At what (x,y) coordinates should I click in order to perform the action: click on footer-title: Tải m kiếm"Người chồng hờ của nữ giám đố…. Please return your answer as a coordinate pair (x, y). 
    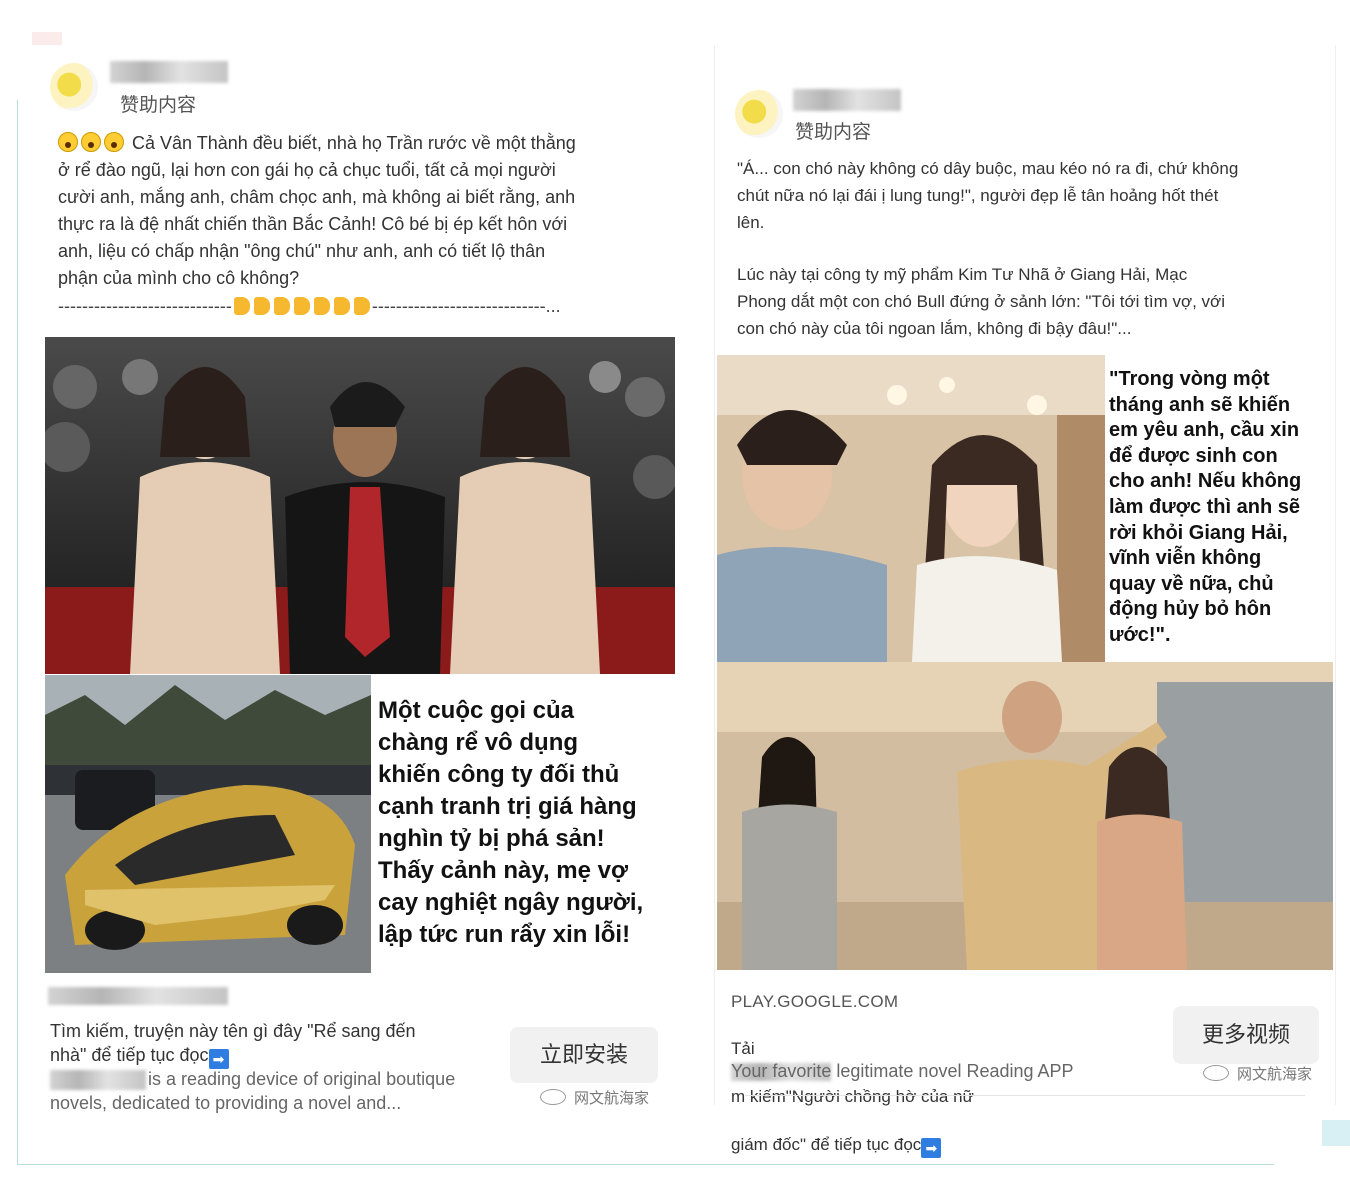
    Looking at the image, I should click on (951, 1085).